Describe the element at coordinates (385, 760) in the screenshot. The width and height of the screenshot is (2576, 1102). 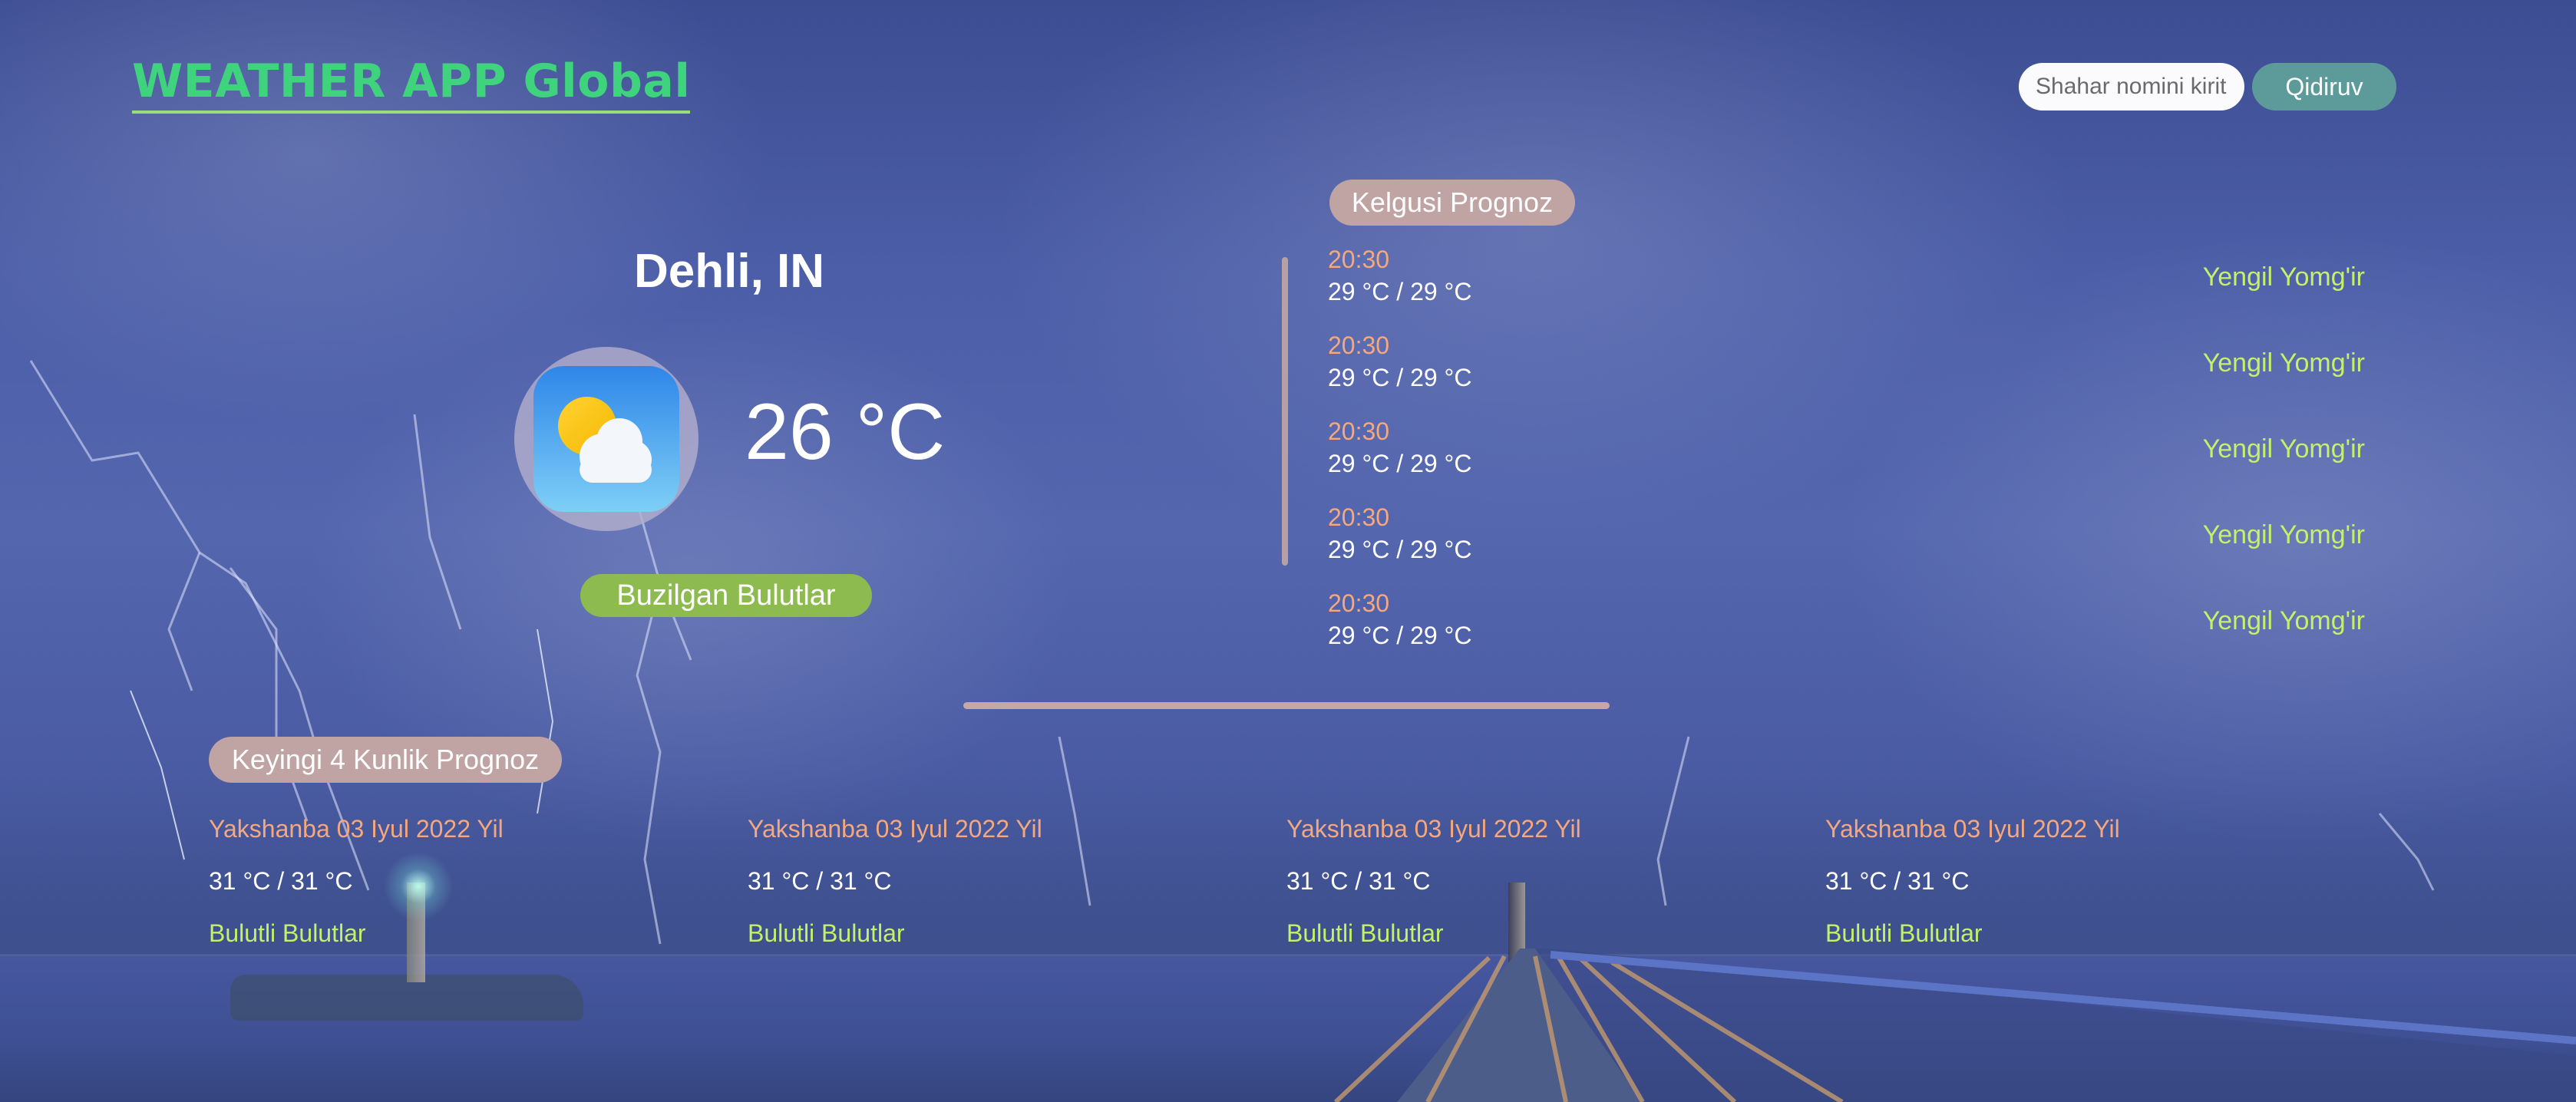
I see `four-day-forecast-title: Keyingi 4 Kunlik Prognoz` at that location.